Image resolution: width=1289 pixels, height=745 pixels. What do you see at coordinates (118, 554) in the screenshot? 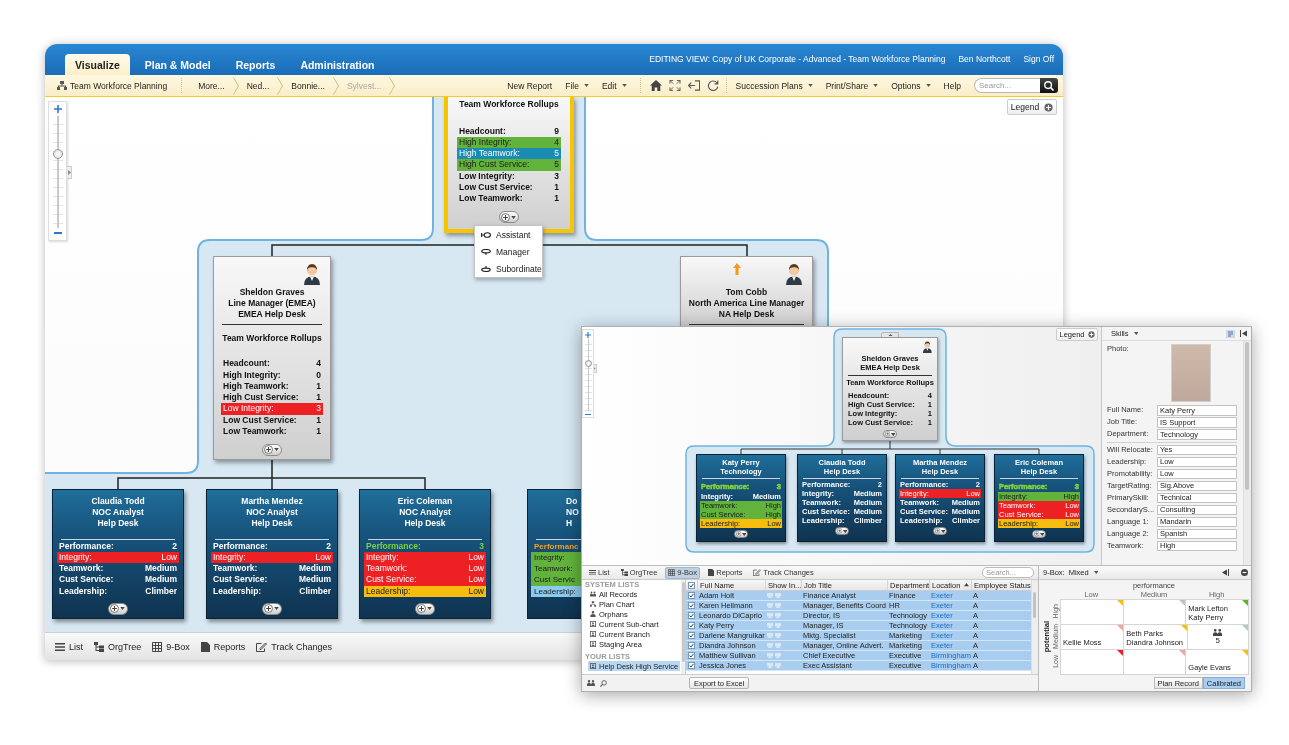
I see `employee-card: Claudia Todd NOC Analyst Help Desk Performance: 2 Integrity: Low Teamwork: Medium Cust Service: Medium Leadership: Climber` at bounding box center [118, 554].